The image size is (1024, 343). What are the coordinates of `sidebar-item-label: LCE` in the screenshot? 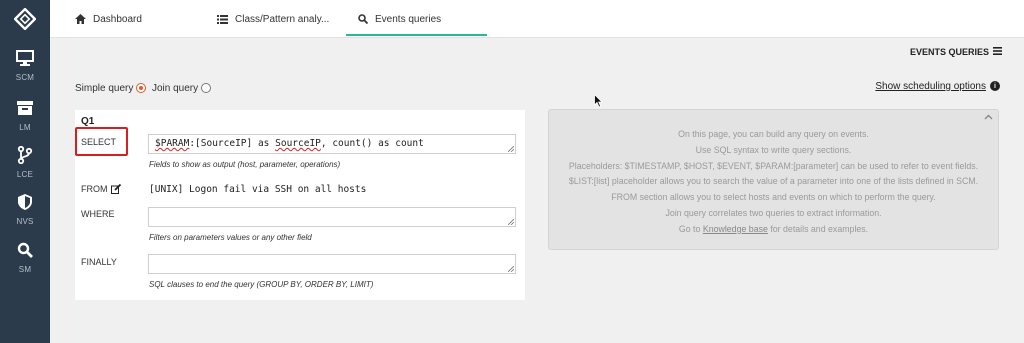 It's located at (25, 174).